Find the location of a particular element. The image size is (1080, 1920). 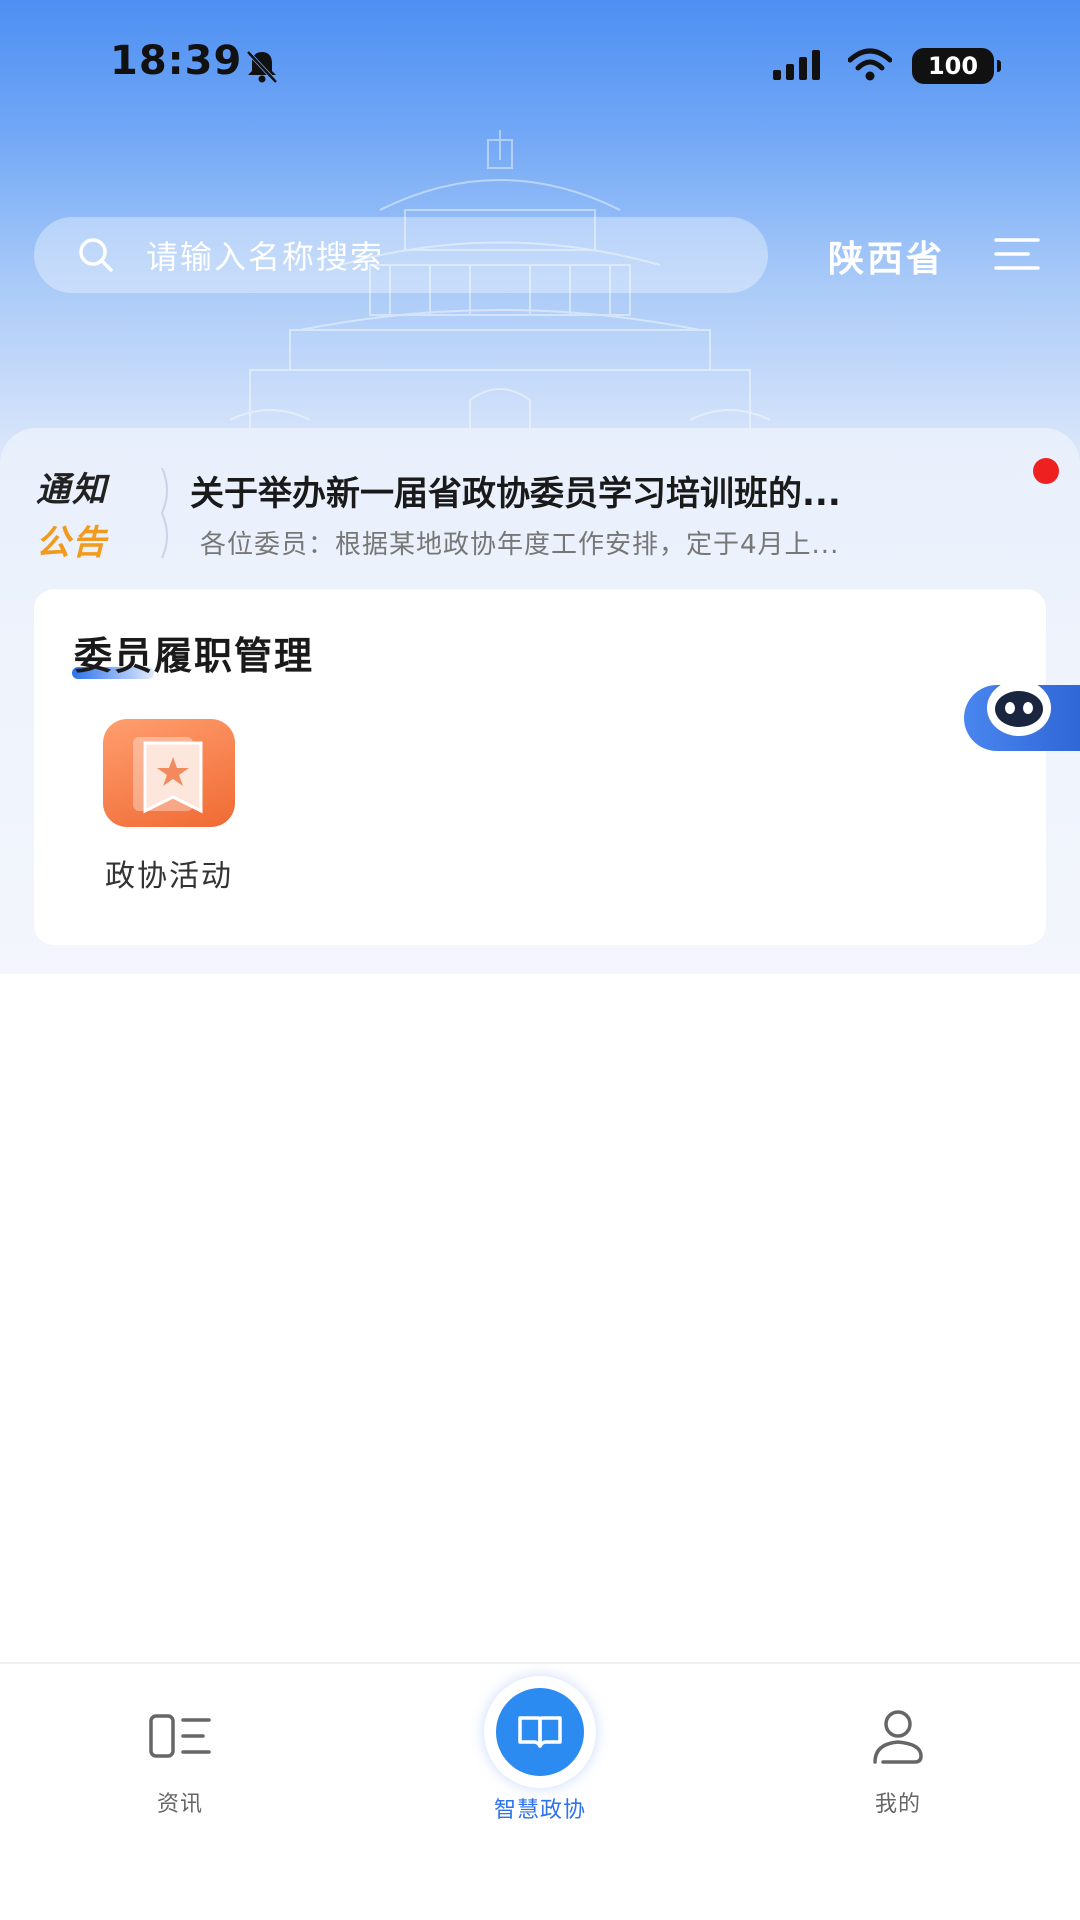

battery-indicator: 100 is located at coordinates (956, 66).